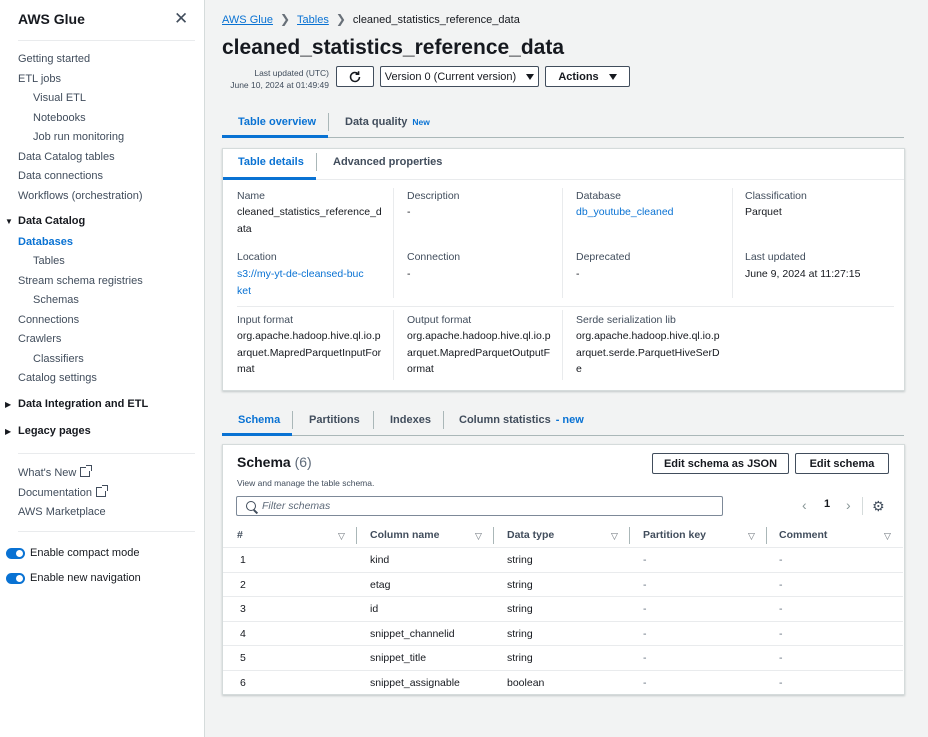 The width and height of the screenshot is (928, 737). Describe the element at coordinates (57, 378) in the screenshot. I see `nav-catalog-settings: Catalog settings` at that location.